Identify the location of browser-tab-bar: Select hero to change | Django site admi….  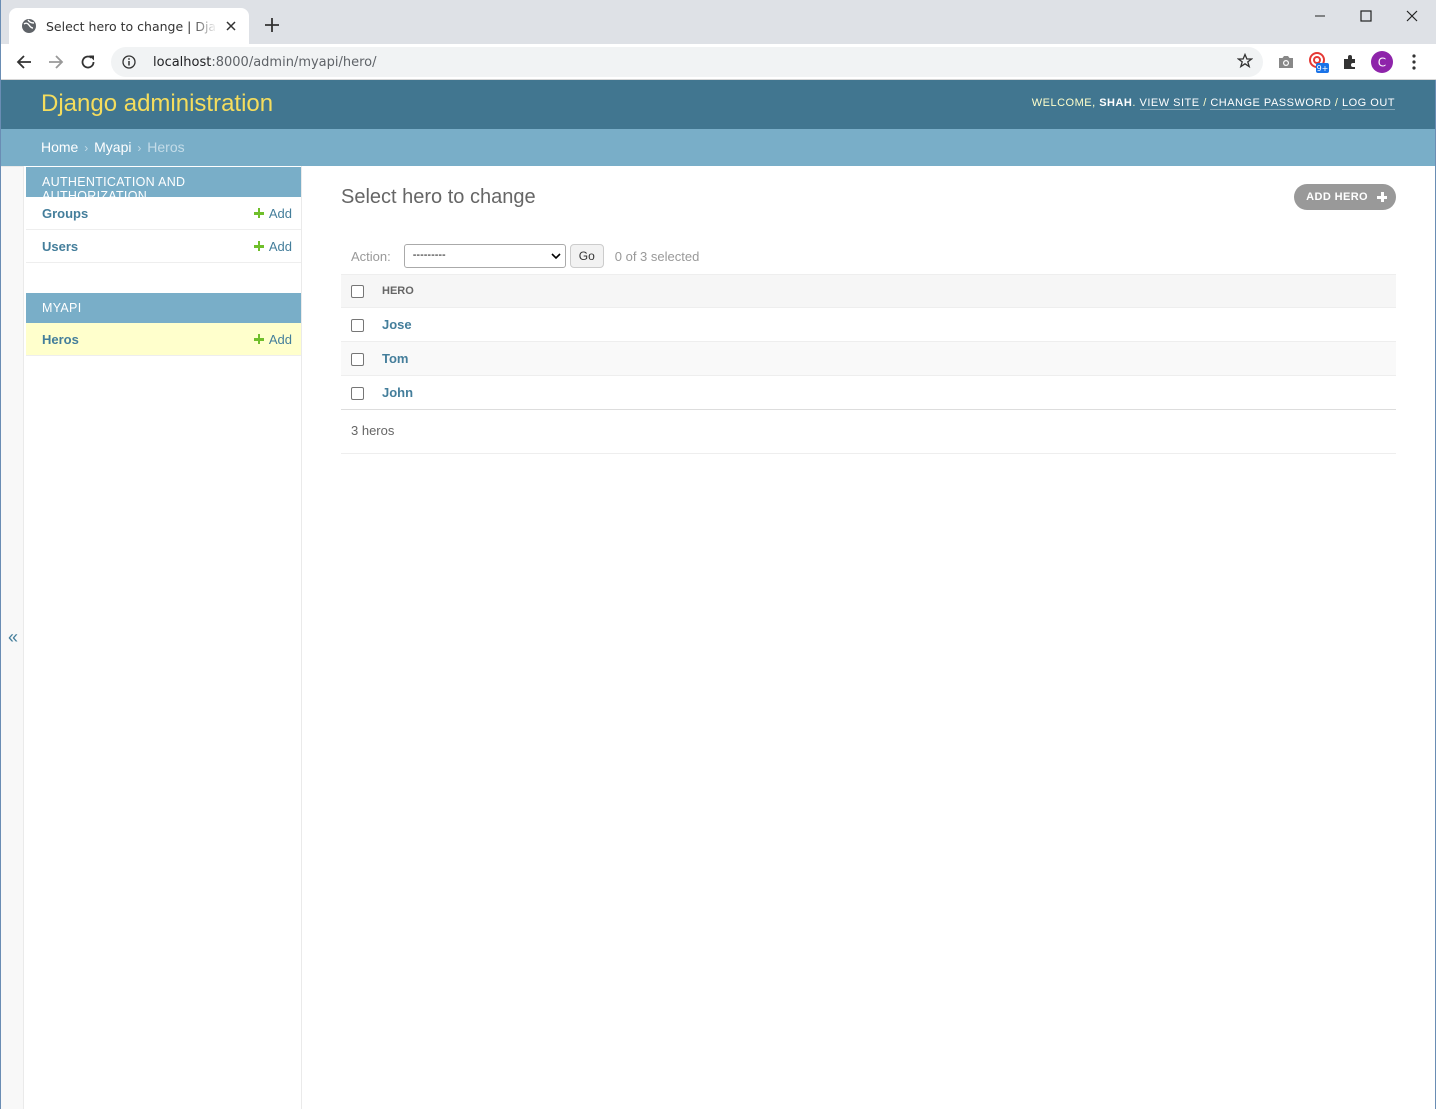
(718, 22).